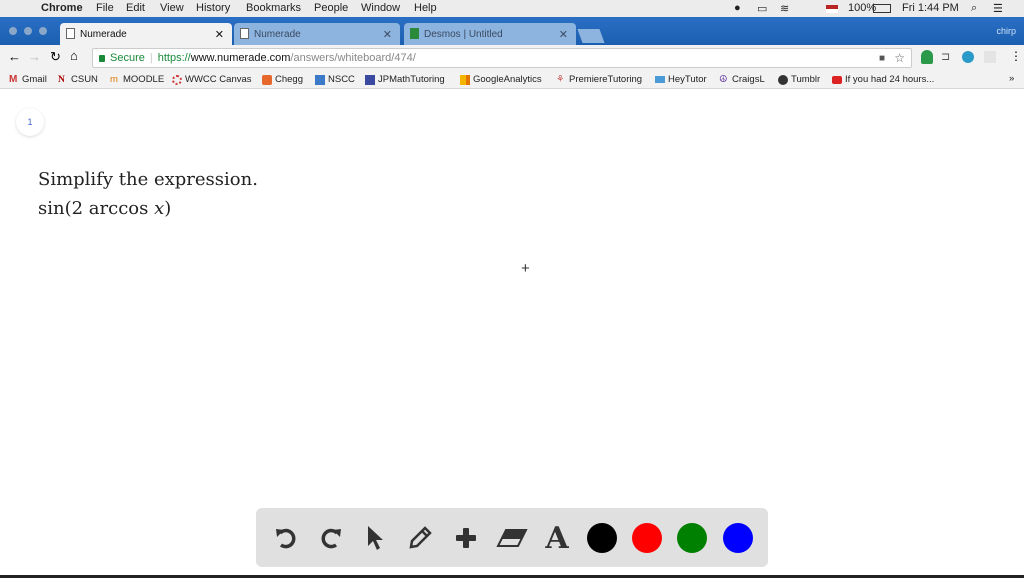 The image size is (1024, 578). Describe the element at coordinates (602, 538) in the screenshot. I see `color-black-swatch` at that location.